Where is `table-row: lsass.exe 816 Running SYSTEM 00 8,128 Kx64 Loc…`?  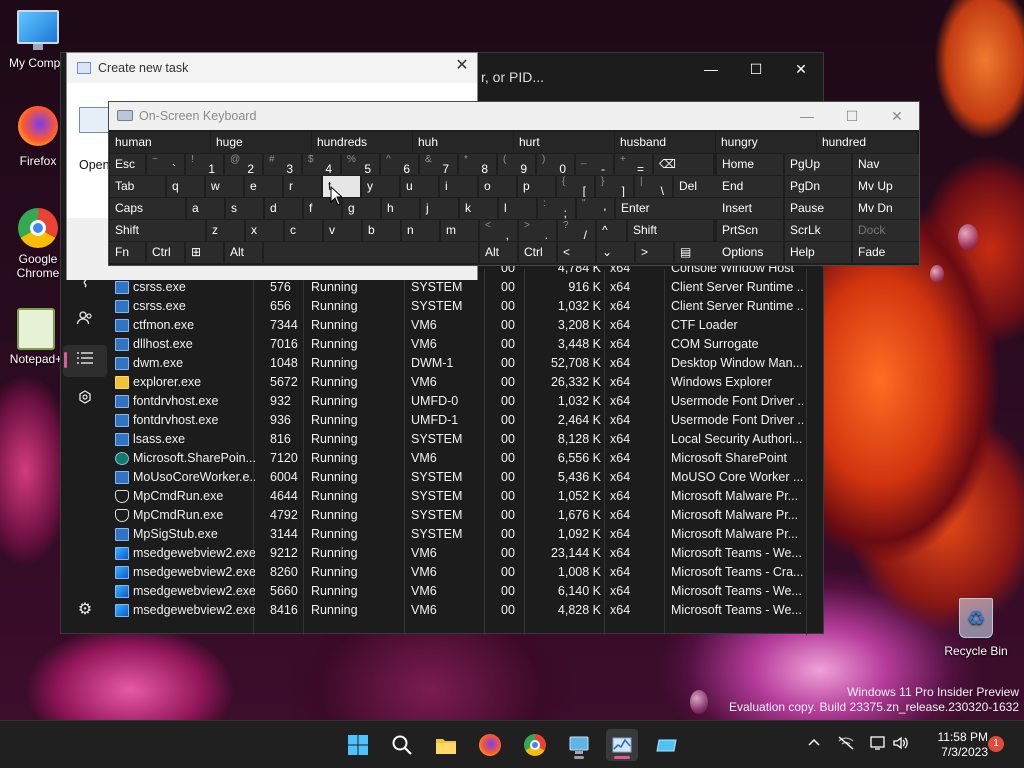
table-row: lsass.exe 816 Running SYSTEM 00 8,128 Kx64 Loc… is located at coordinates (463, 439).